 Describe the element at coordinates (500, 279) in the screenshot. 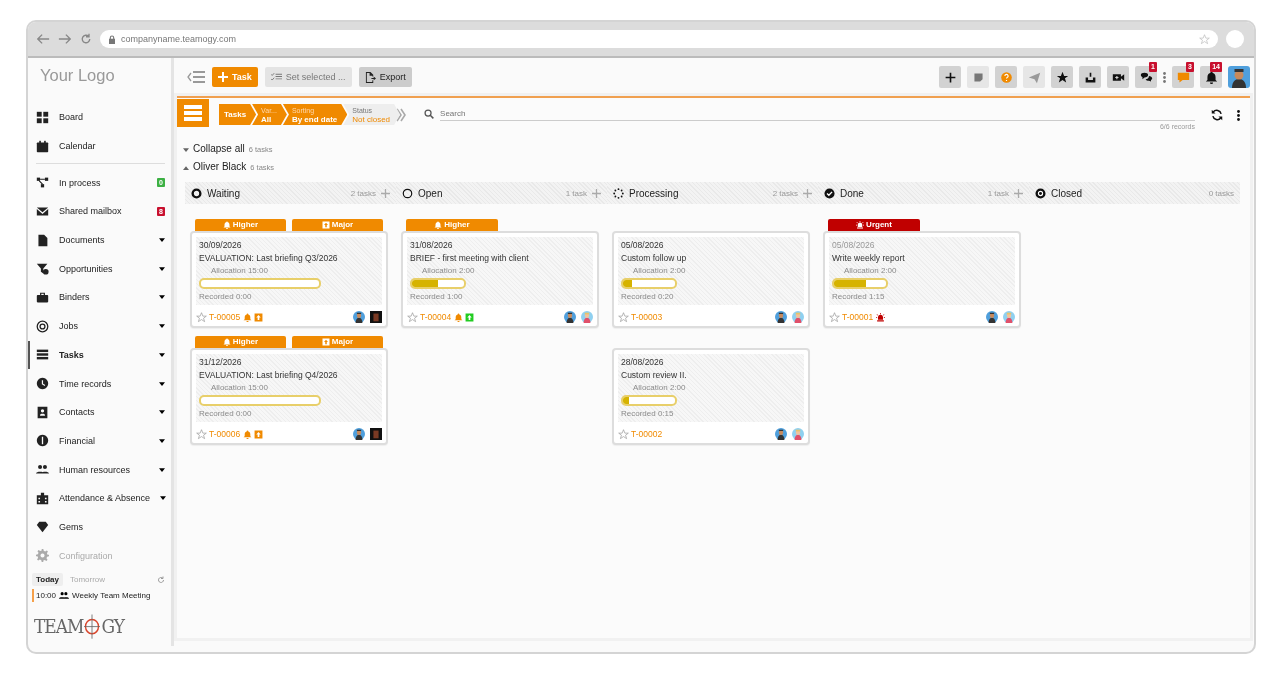

I see `task-card: 31/08/2026 BRIEF - first meeting with client Allocation 2:00 Recorded 1:00 T-00004` at that location.